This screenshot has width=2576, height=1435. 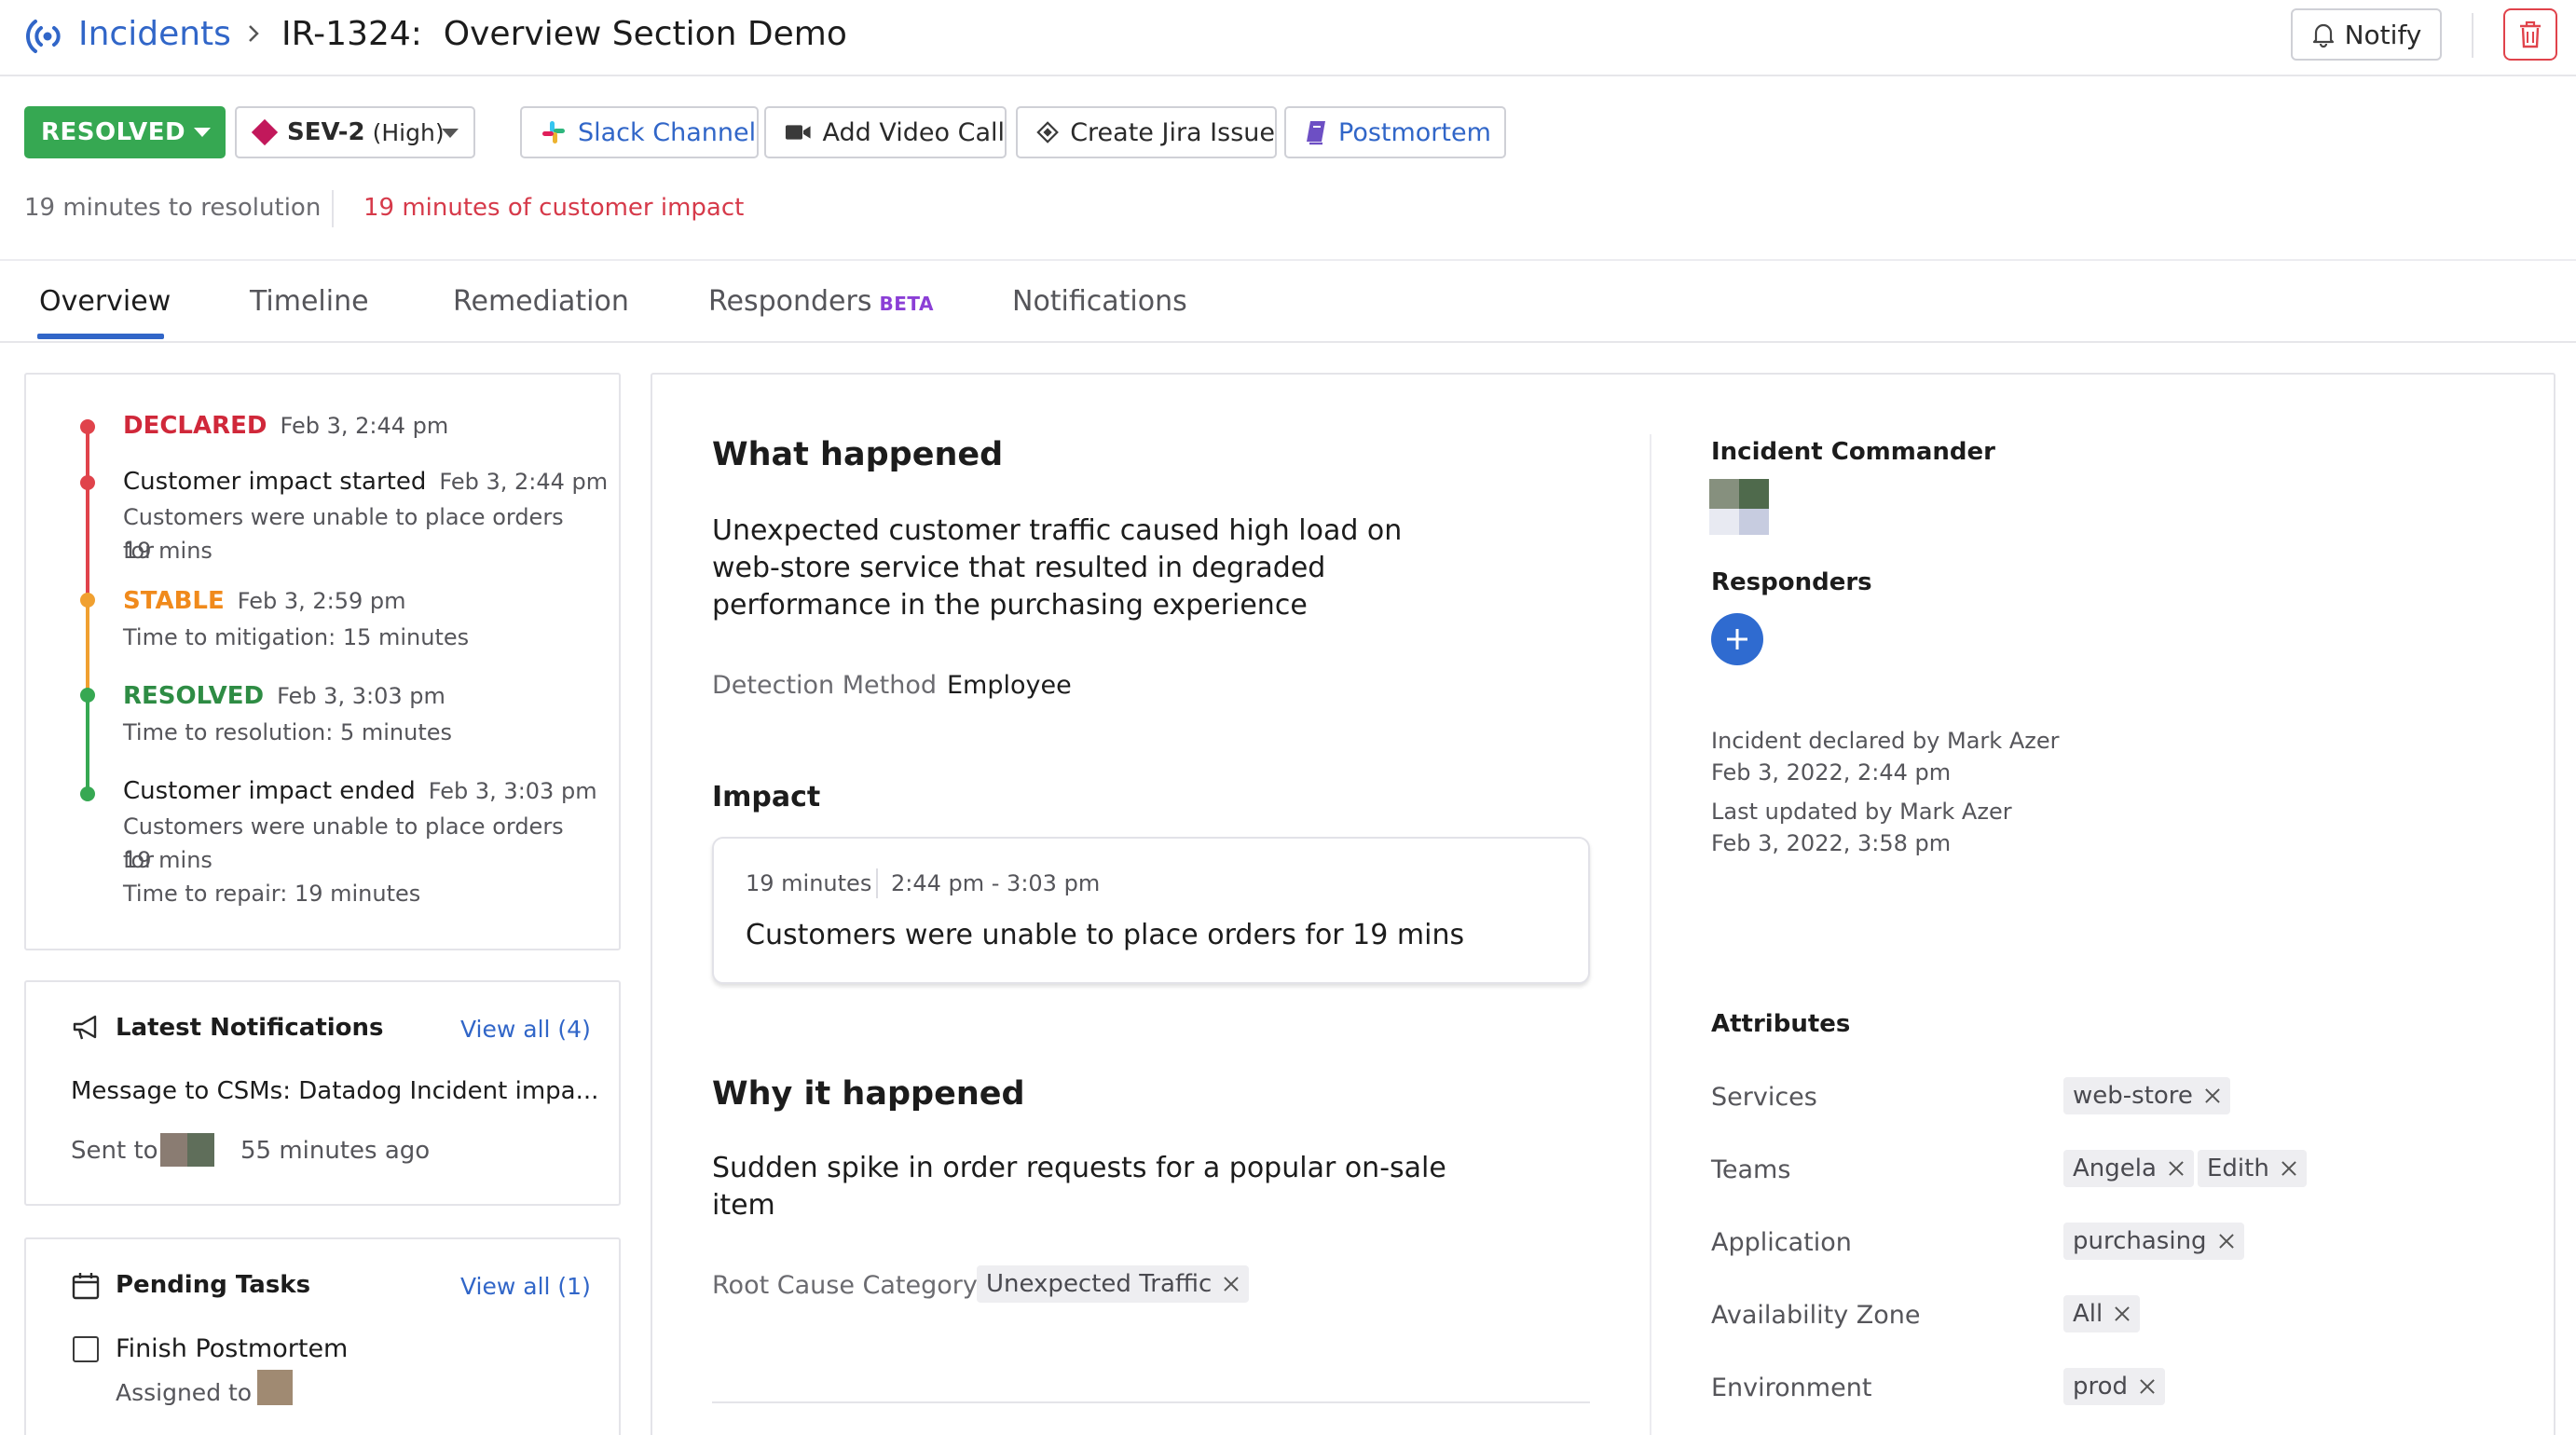 I want to click on notifications-title: Latest Notifications, so click(x=250, y=1028).